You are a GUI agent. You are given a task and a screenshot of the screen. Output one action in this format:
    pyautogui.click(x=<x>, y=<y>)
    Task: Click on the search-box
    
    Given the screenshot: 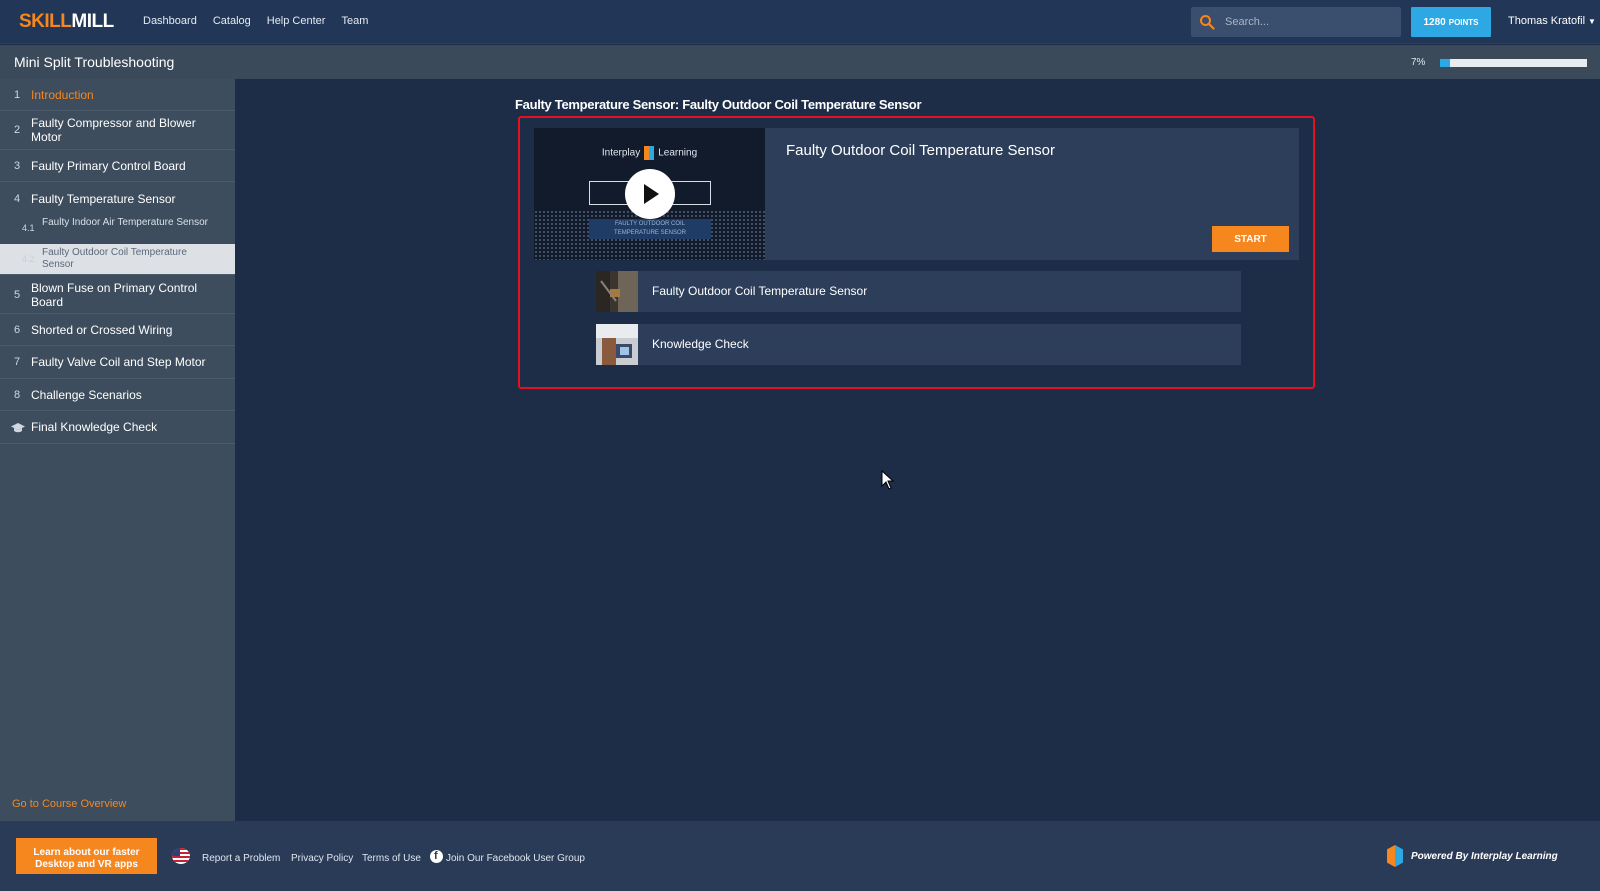 What is the action you would take?
    pyautogui.click(x=1296, y=22)
    